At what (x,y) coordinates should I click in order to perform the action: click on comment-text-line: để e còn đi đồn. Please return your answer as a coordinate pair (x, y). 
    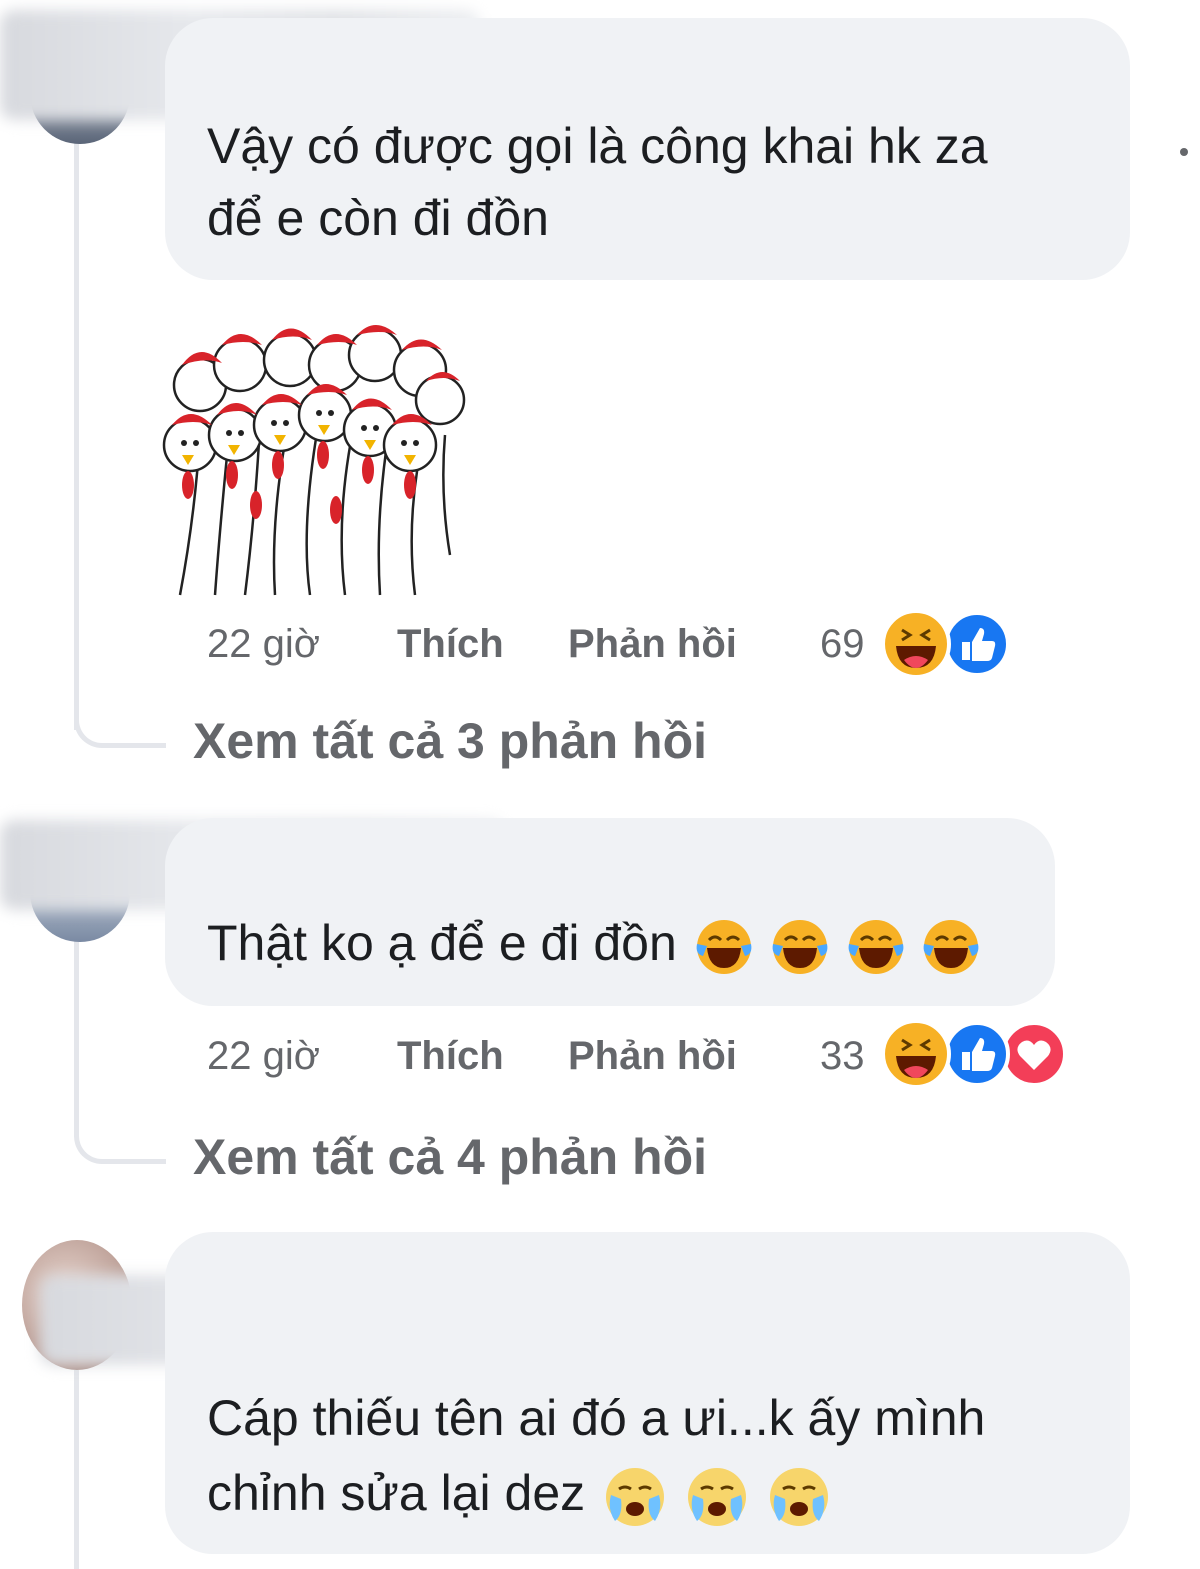
    Looking at the image, I should click on (378, 218).